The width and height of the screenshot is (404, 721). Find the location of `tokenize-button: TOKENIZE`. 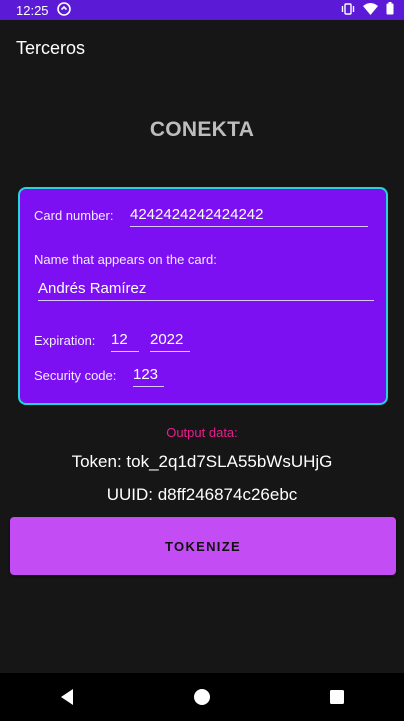

tokenize-button: TOKENIZE is located at coordinates (203, 546).